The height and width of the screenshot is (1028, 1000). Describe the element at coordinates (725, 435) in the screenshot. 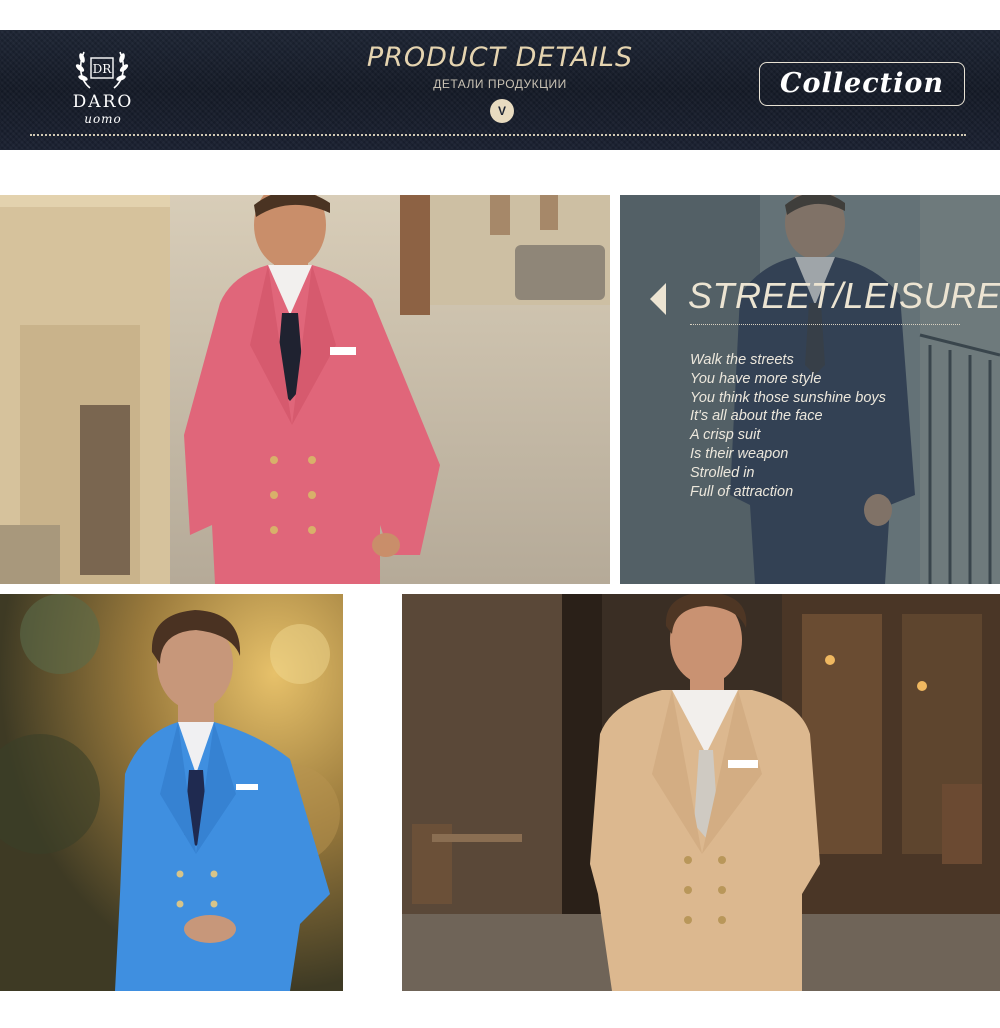

I see `text-line: A crisp suit` at that location.